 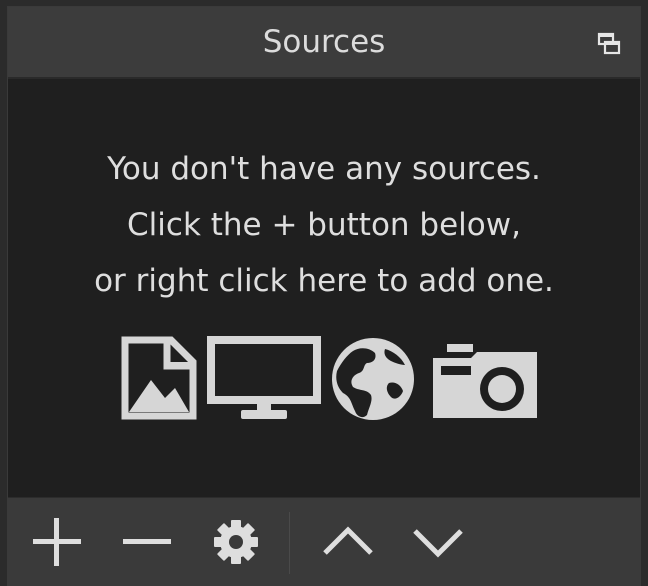 I want to click on plus-icon, so click(x=57, y=542).